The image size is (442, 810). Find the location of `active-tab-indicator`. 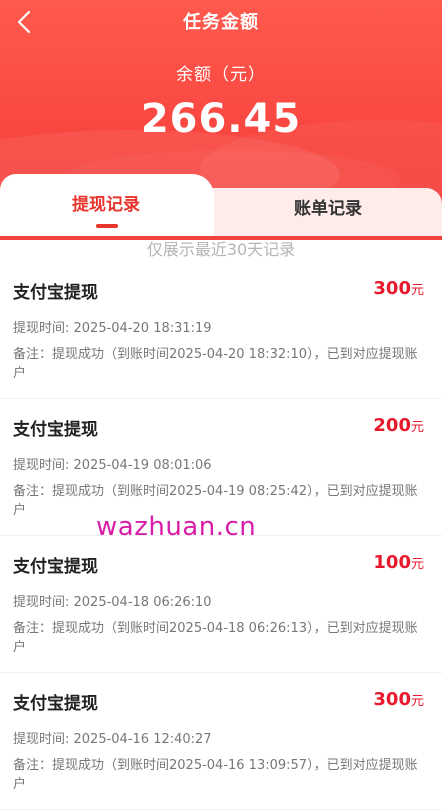

active-tab-indicator is located at coordinates (107, 226).